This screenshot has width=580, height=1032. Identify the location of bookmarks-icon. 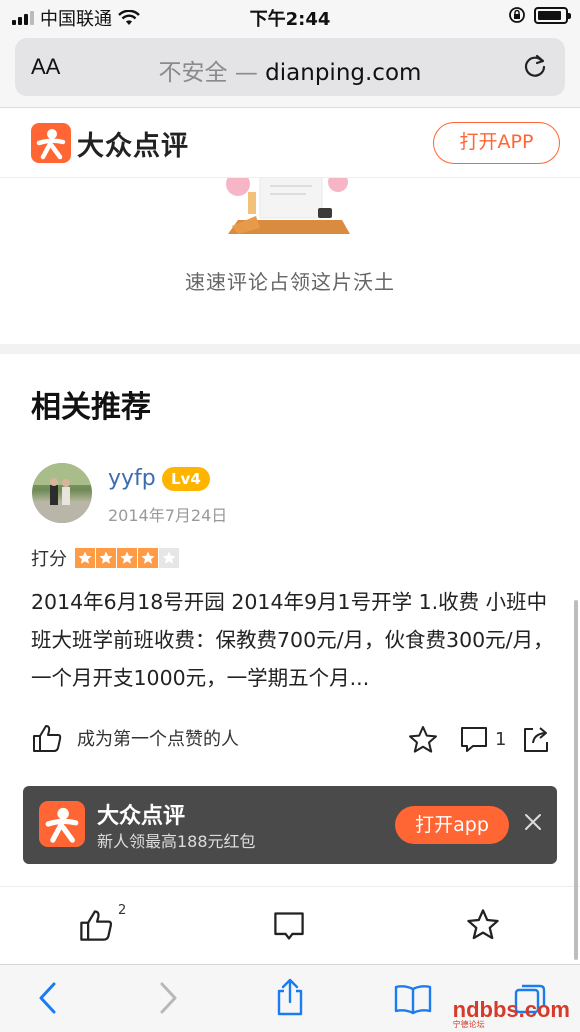
(413, 999).